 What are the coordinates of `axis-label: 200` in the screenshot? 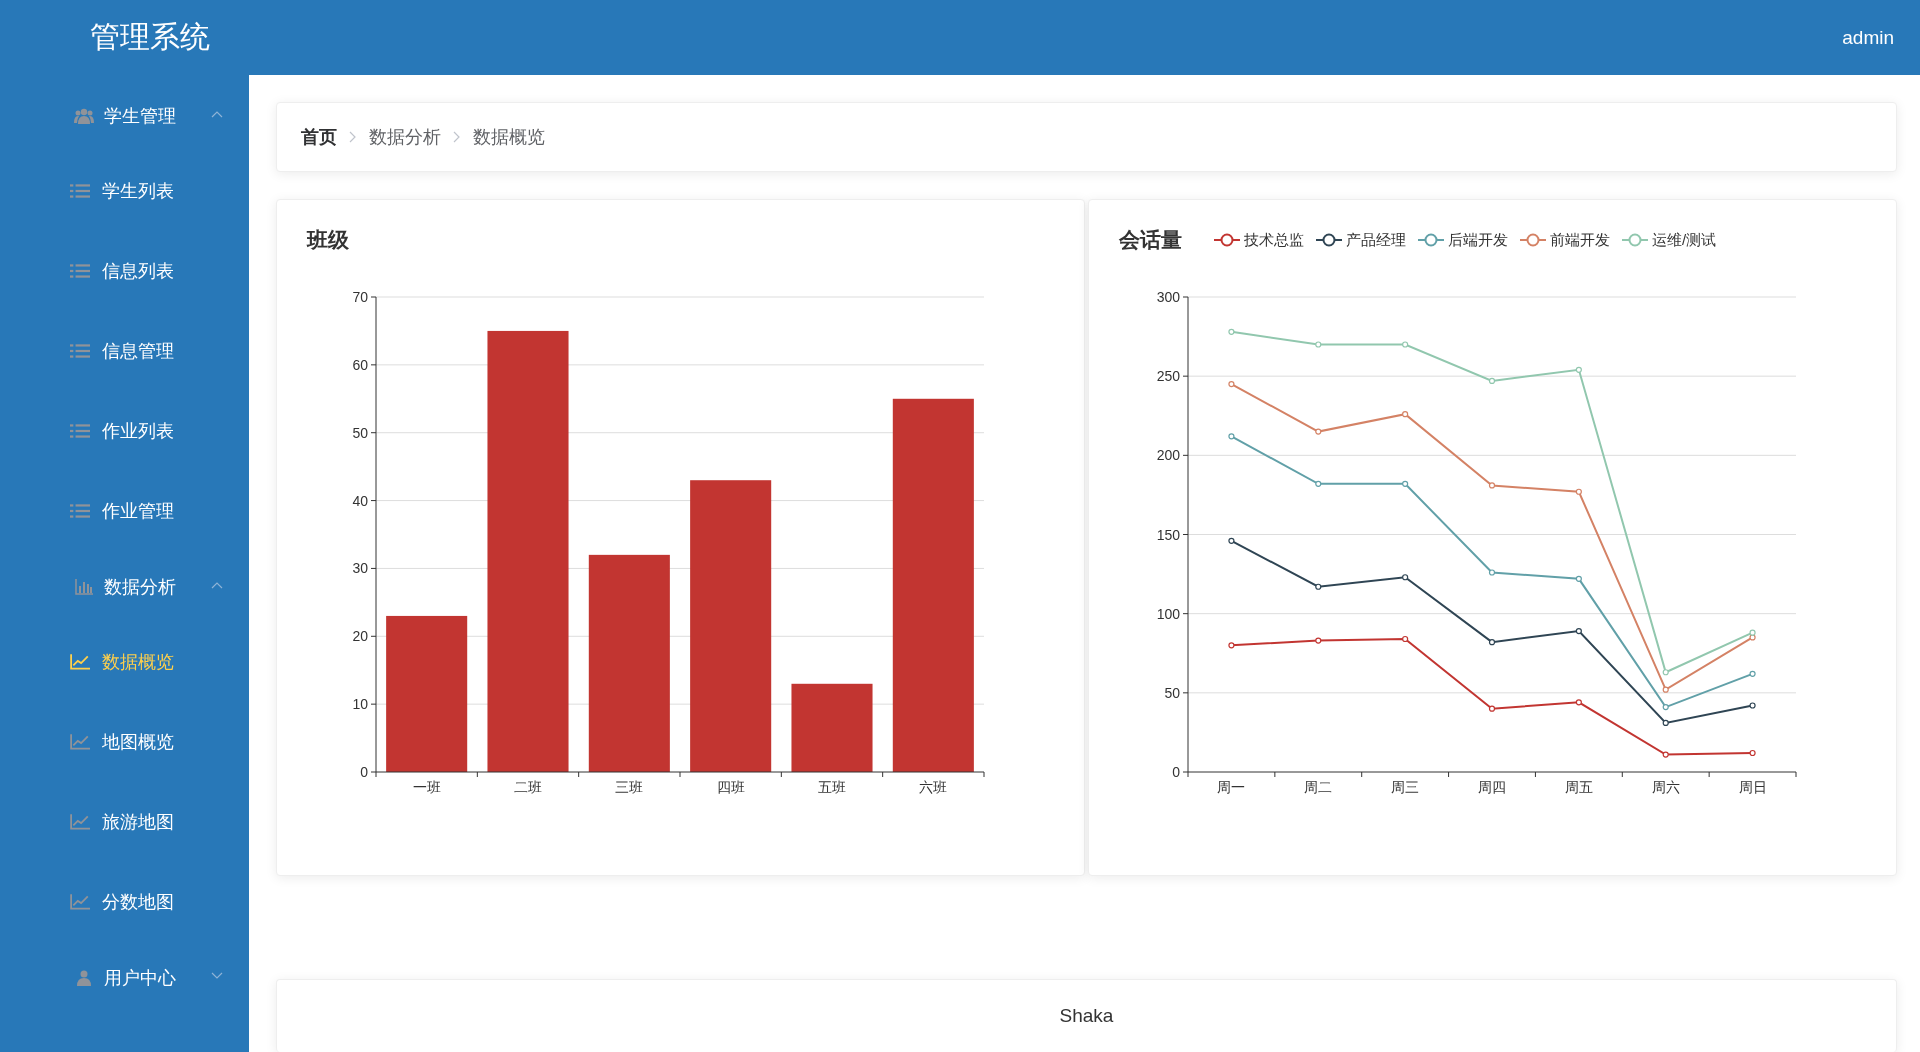 It's located at (1168, 455).